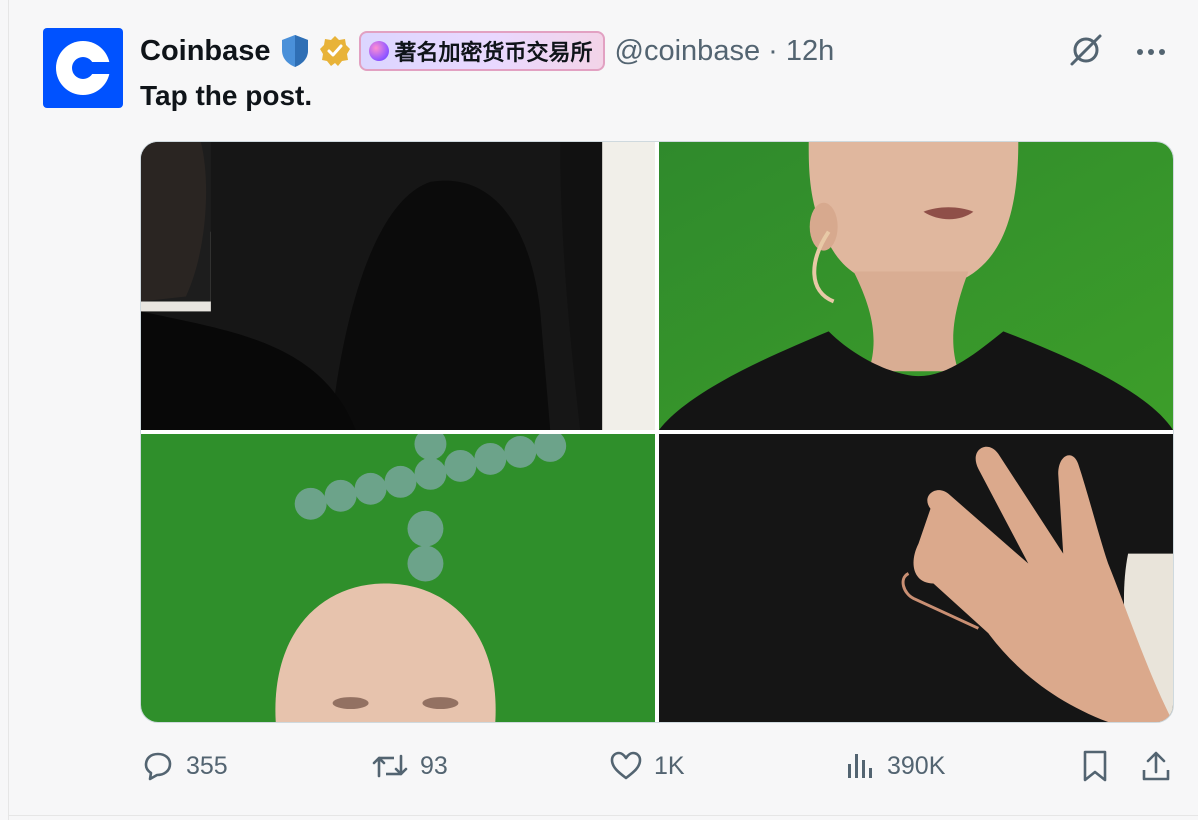 The width and height of the screenshot is (1198, 820). Describe the element at coordinates (434, 765) in the screenshot. I see `repost-count: 93` at that location.